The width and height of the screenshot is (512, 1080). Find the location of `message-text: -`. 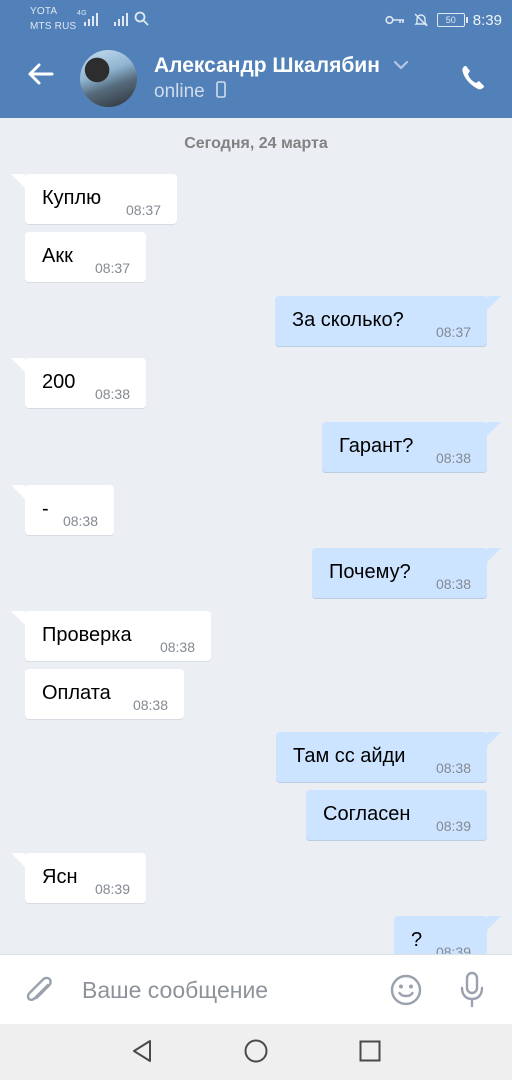

message-text: - is located at coordinates (45, 509).